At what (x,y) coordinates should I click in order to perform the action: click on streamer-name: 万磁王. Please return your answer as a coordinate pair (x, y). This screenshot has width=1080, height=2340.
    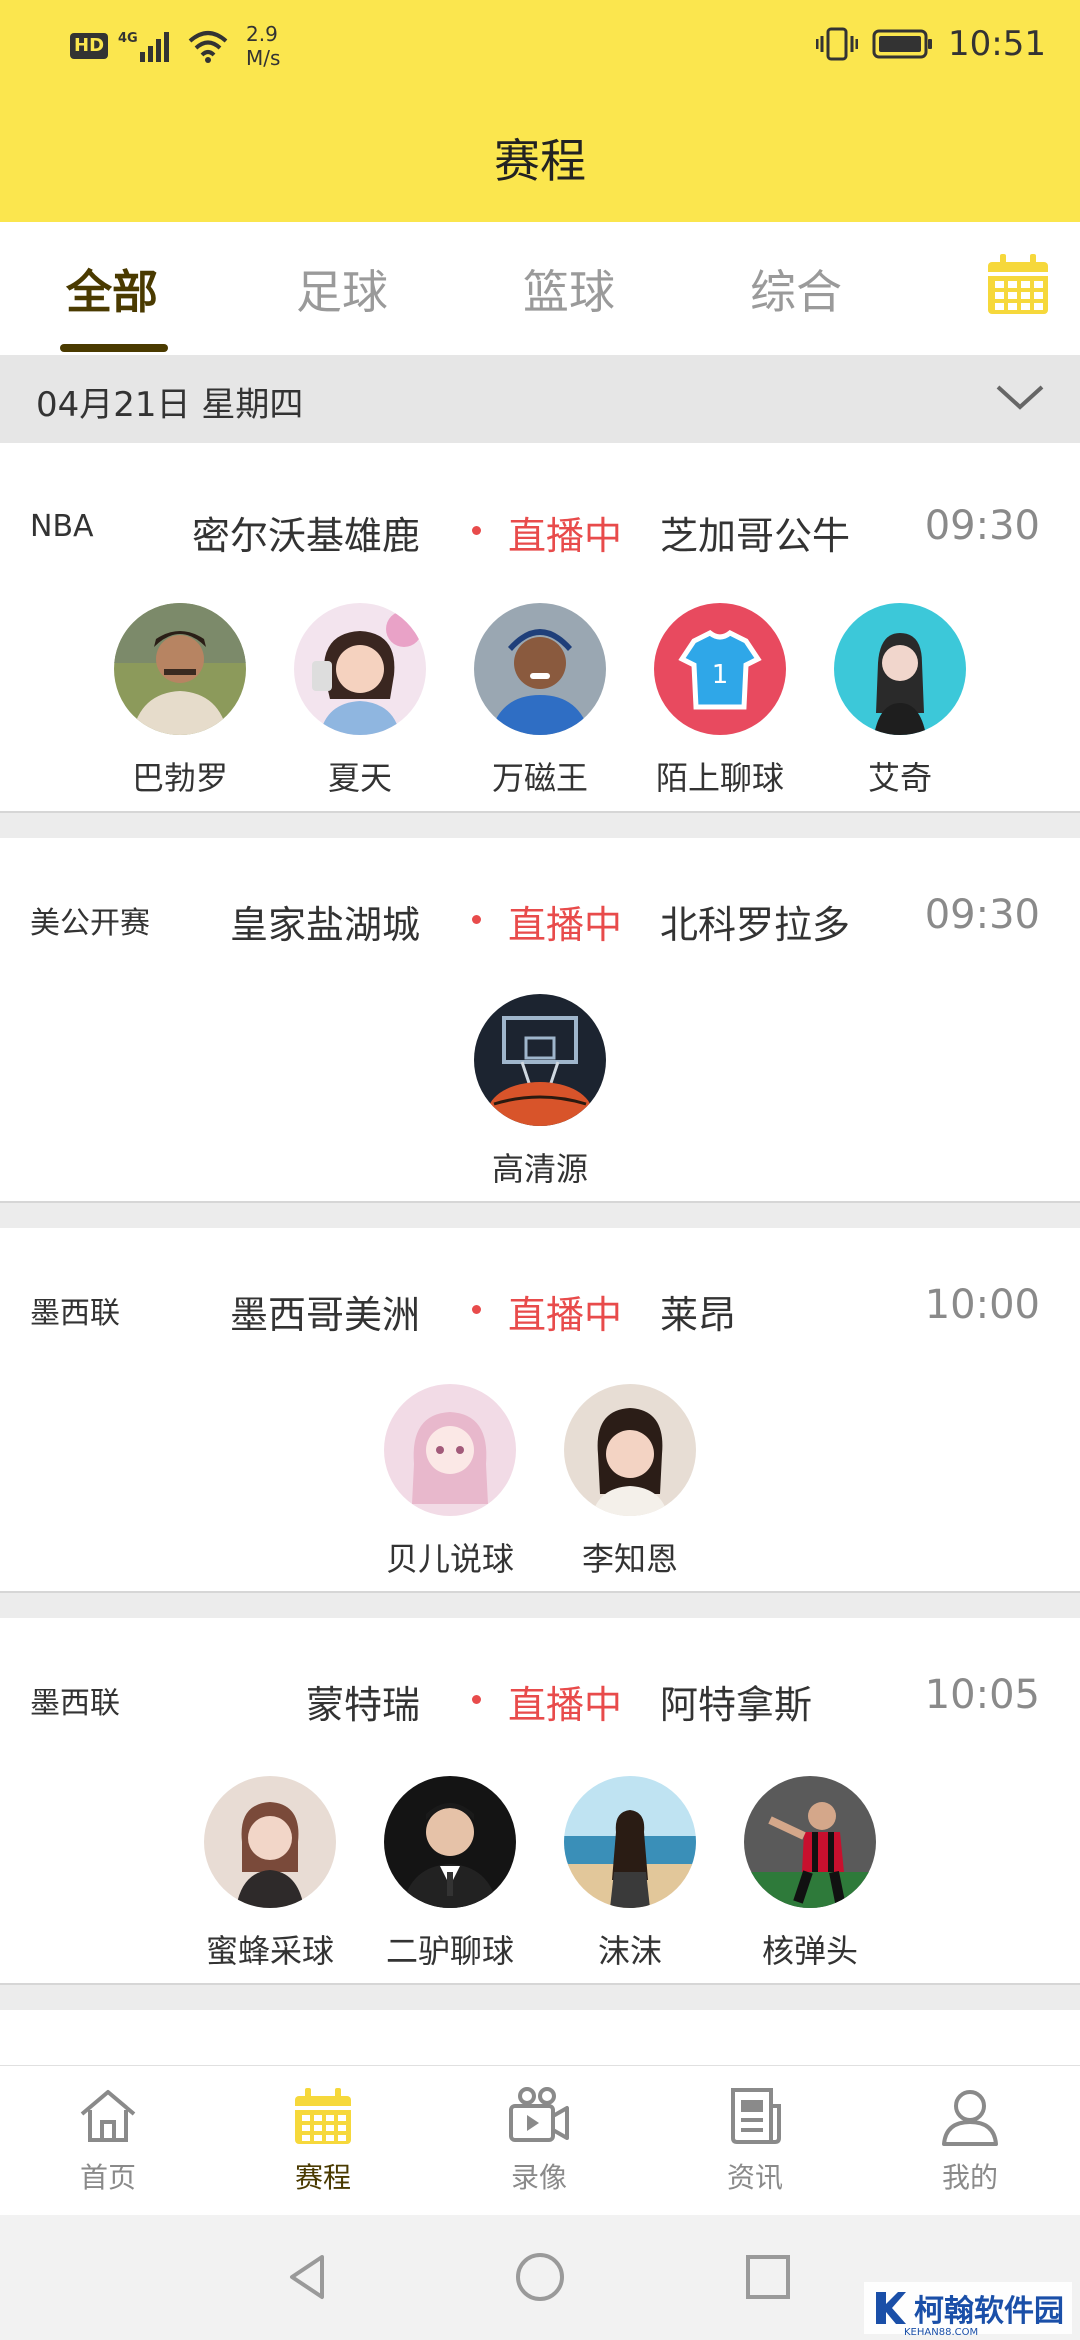
    Looking at the image, I should click on (539, 778).